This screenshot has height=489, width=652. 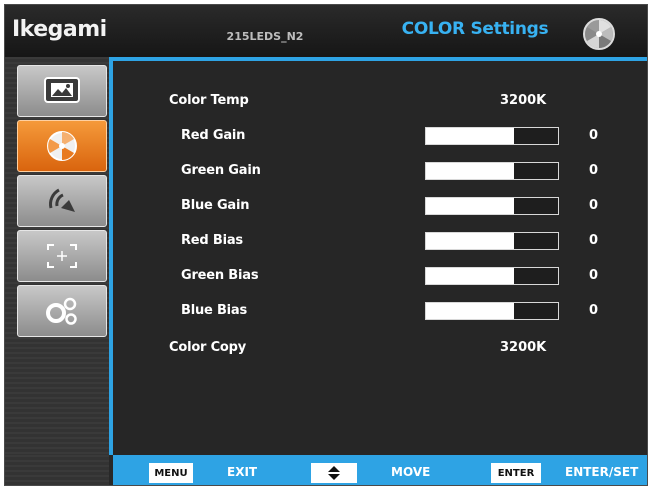 I want to click on red-gain-label: Red Gain, so click(x=213, y=135).